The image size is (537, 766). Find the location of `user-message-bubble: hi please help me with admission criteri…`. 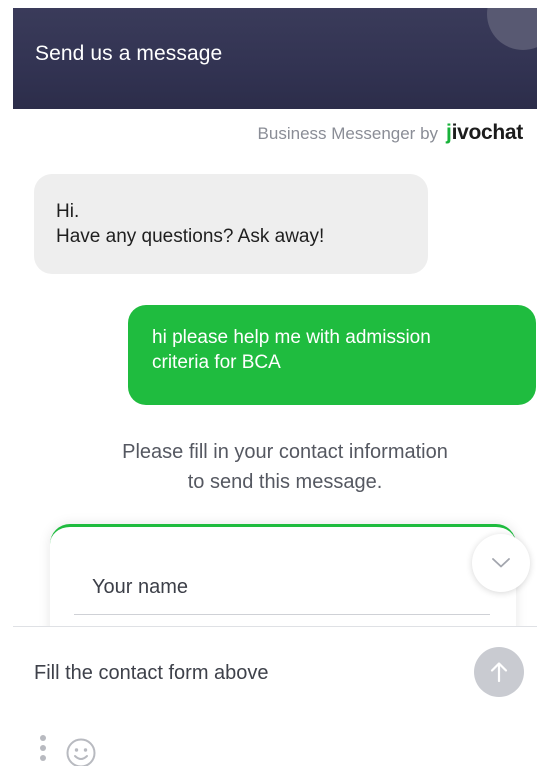

user-message-bubble: hi please help me with admission criteri… is located at coordinates (332, 355).